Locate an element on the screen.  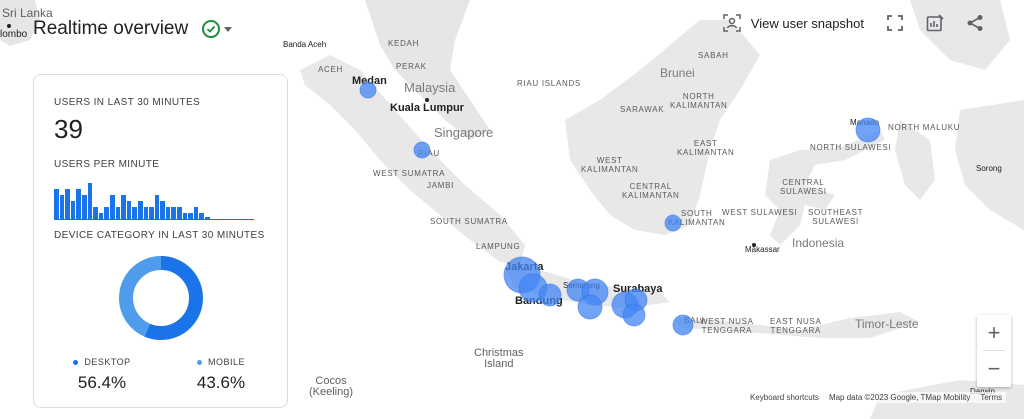
device-legend: DESKTOP 56.4% MOBILE 43.6% is located at coordinates (161, 375).